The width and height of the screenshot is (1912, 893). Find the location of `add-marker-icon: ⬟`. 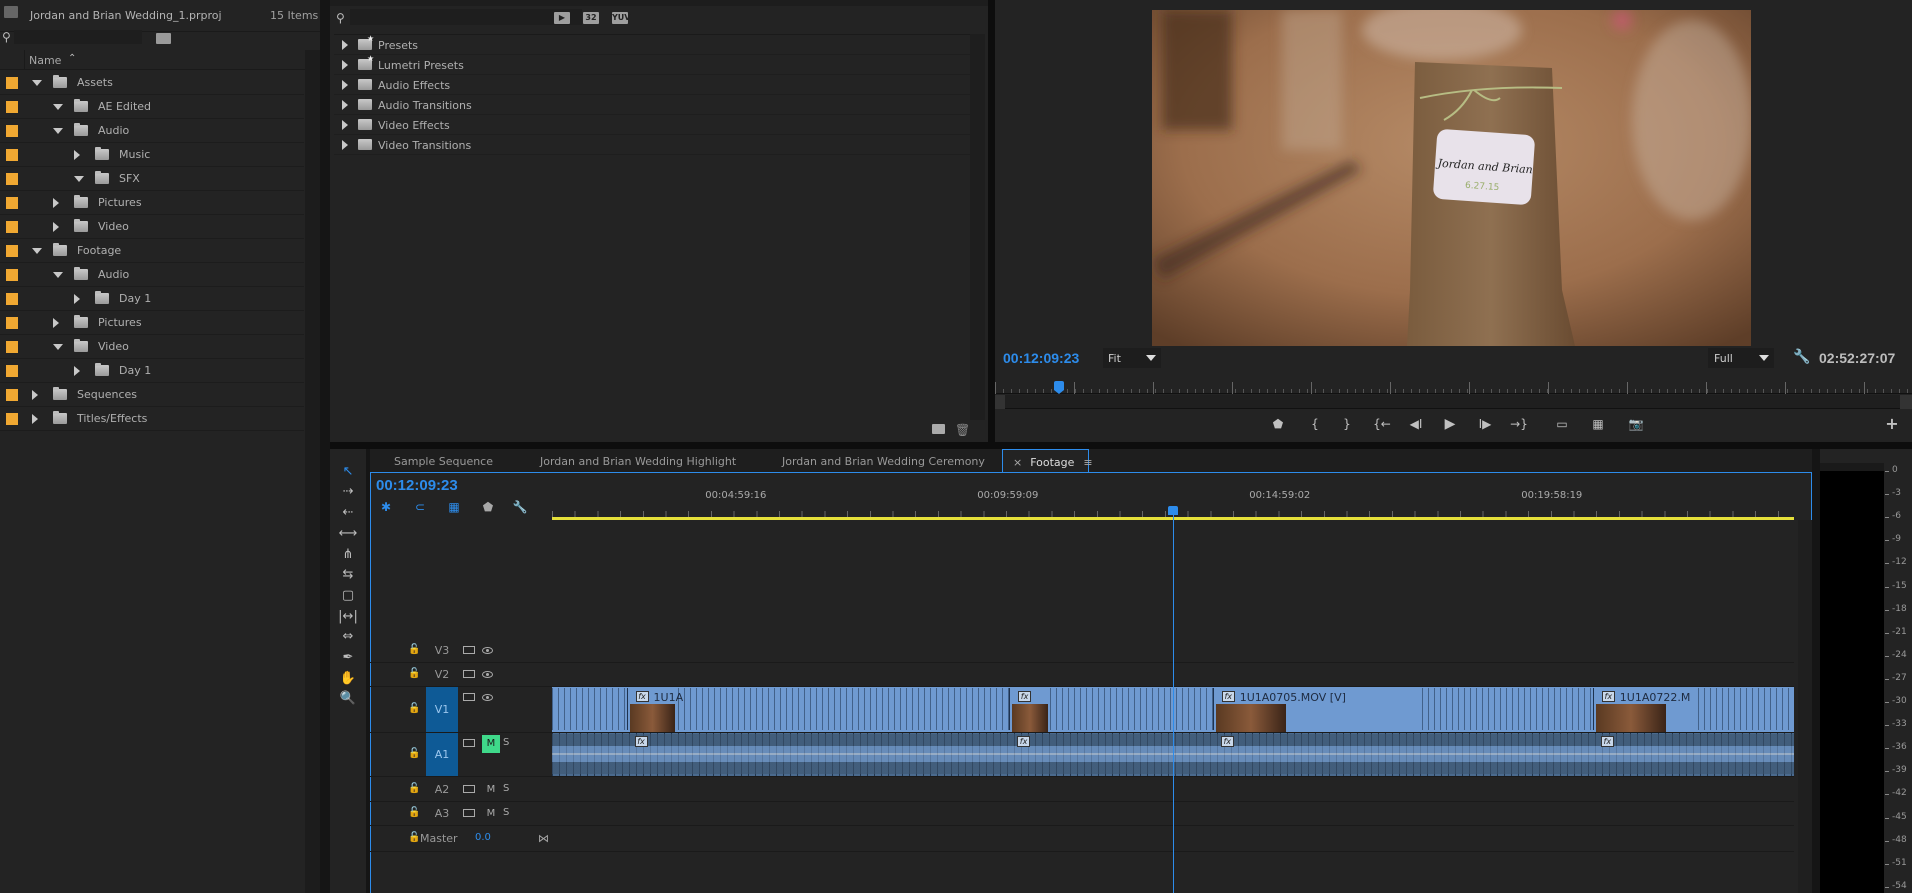

add-marker-icon: ⬟ is located at coordinates (1278, 424).